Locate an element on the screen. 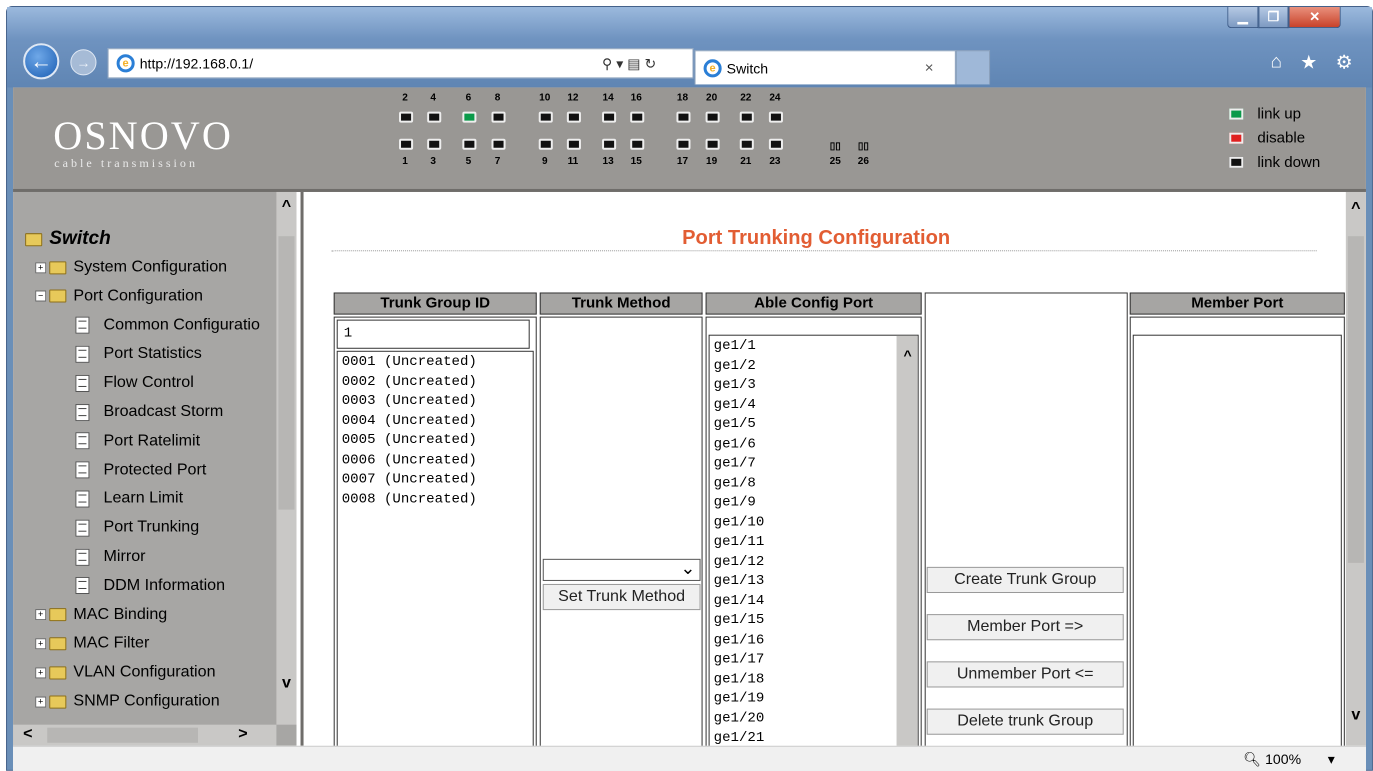  port-8-icon is located at coordinates (498, 117).